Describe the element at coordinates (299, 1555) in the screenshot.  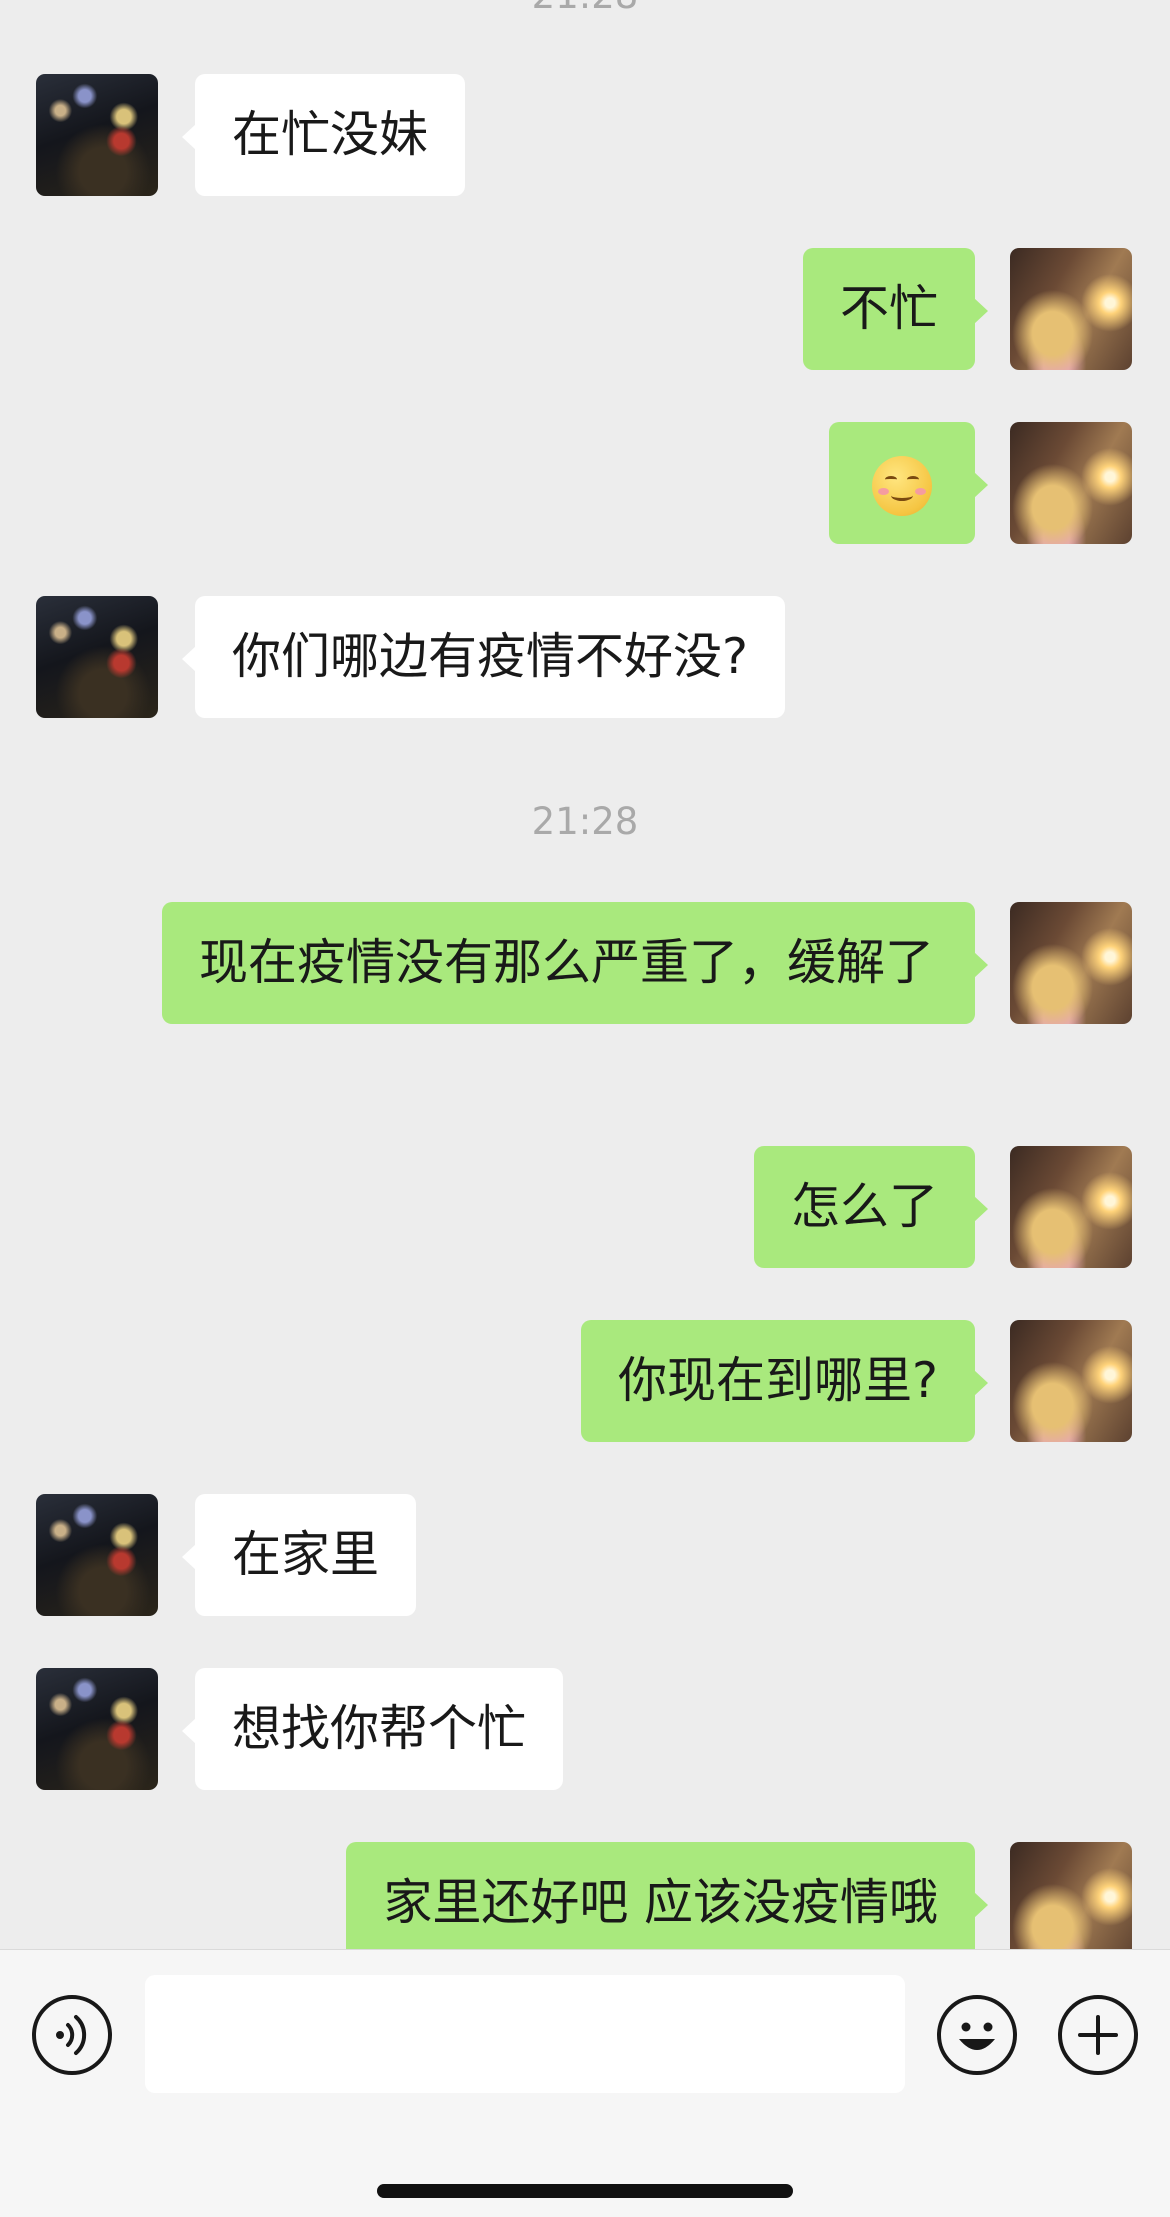
I see `message-bubble-received: 在家里` at that location.